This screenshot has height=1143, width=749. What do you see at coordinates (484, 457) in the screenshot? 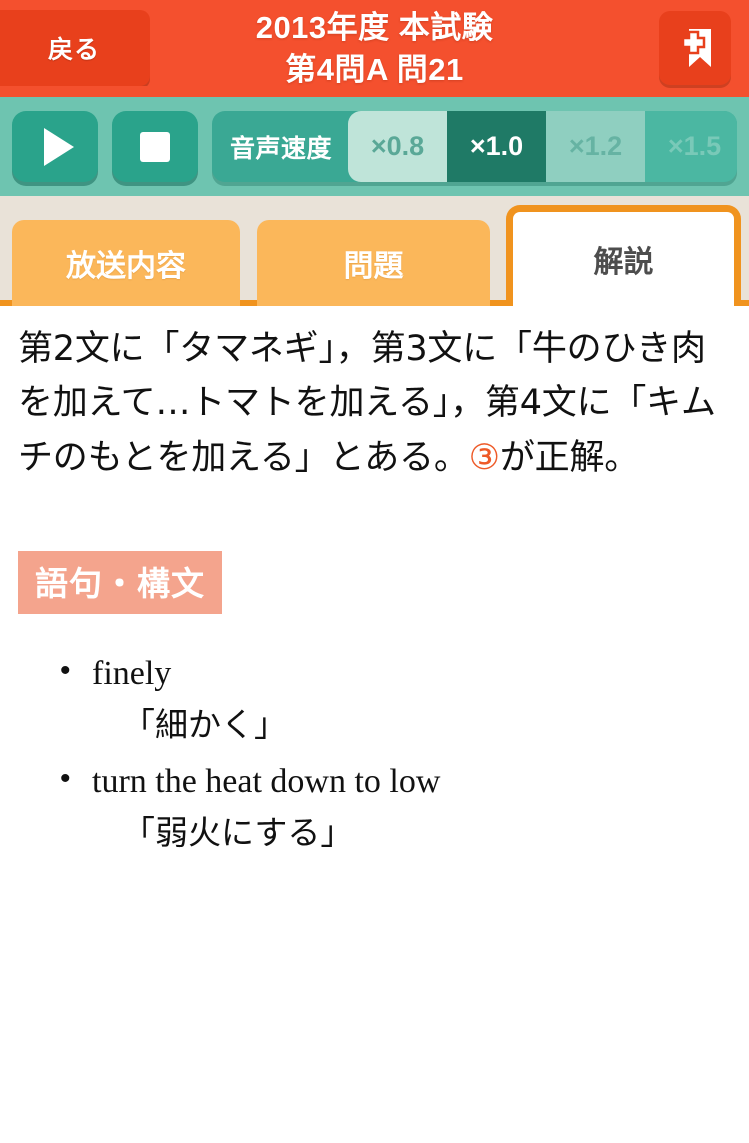
I see `answer-choice-mark: ③` at bounding box center [484, 457].